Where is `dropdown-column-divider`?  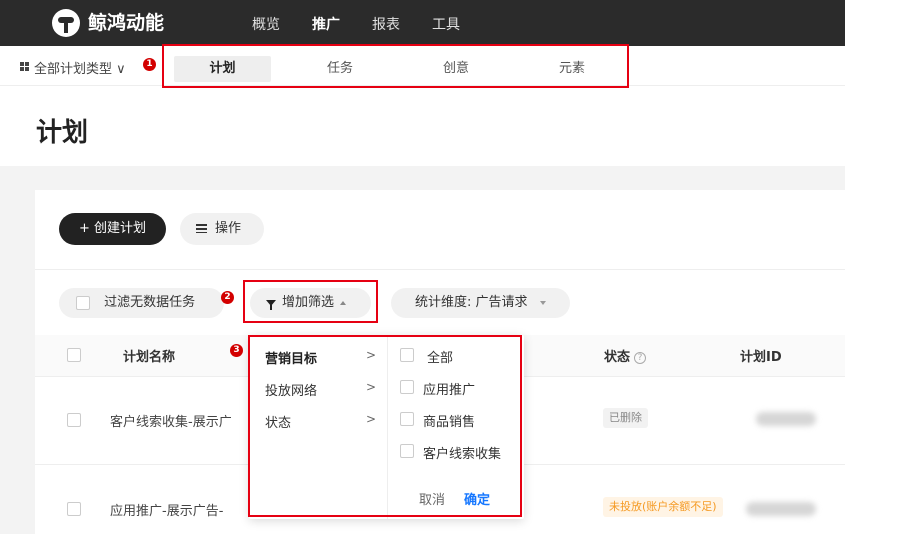 dropdown-column-divider is located at coordinates (387, 427).